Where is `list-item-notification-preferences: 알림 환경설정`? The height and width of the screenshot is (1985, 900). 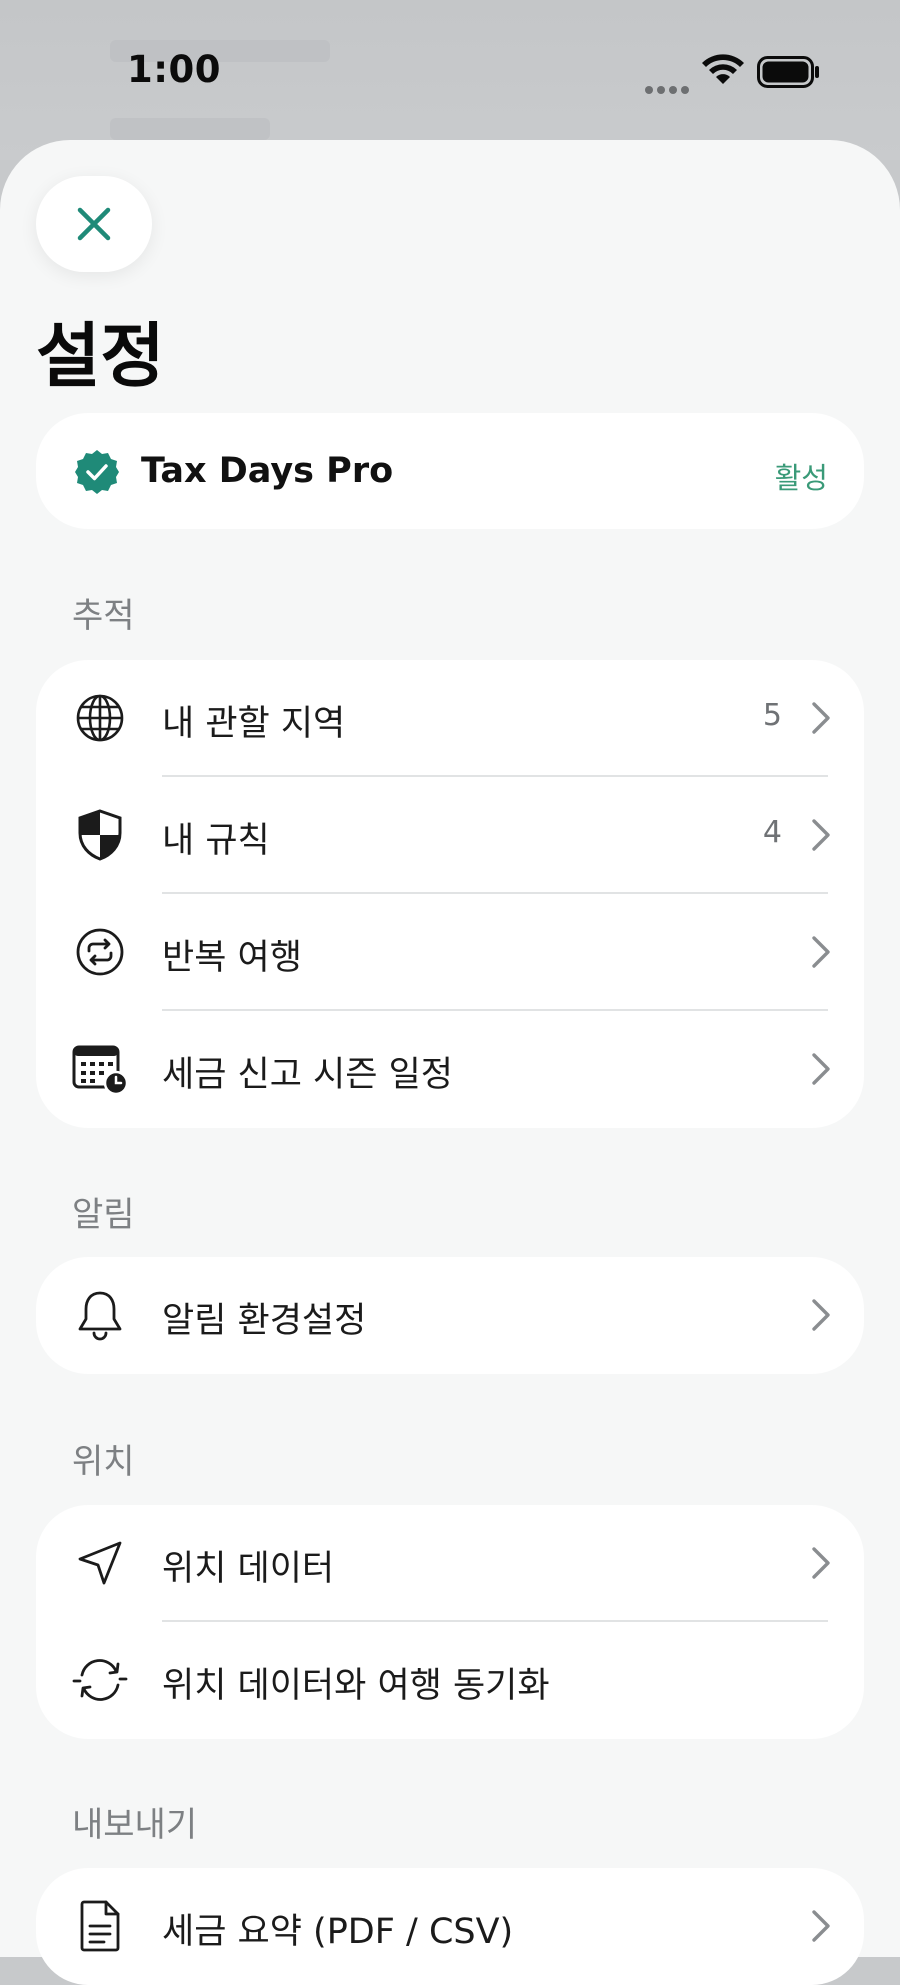
list-item-notification-preferences: 알림 환경설정 is located at coordinates (450, 1315).